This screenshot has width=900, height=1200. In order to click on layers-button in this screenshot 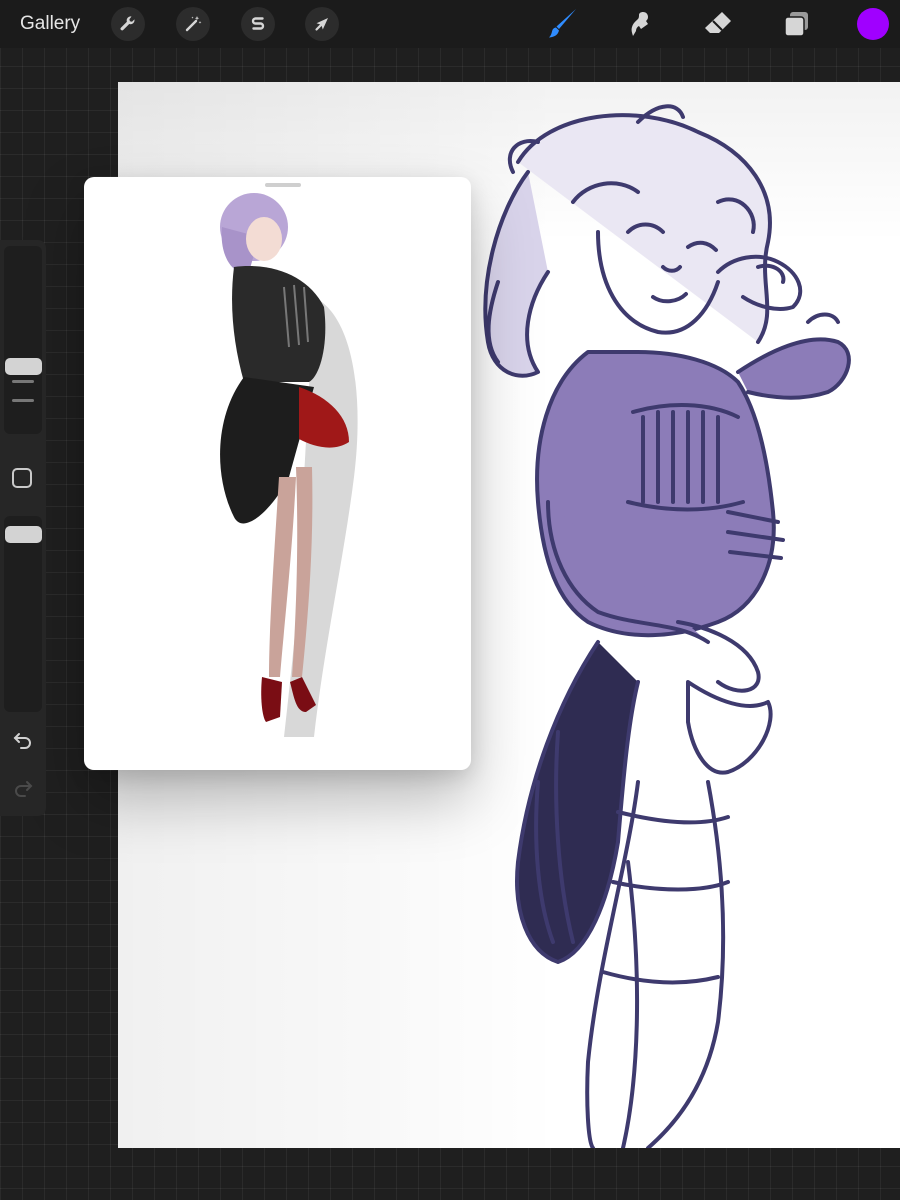, I will do `click(796, 24)`.